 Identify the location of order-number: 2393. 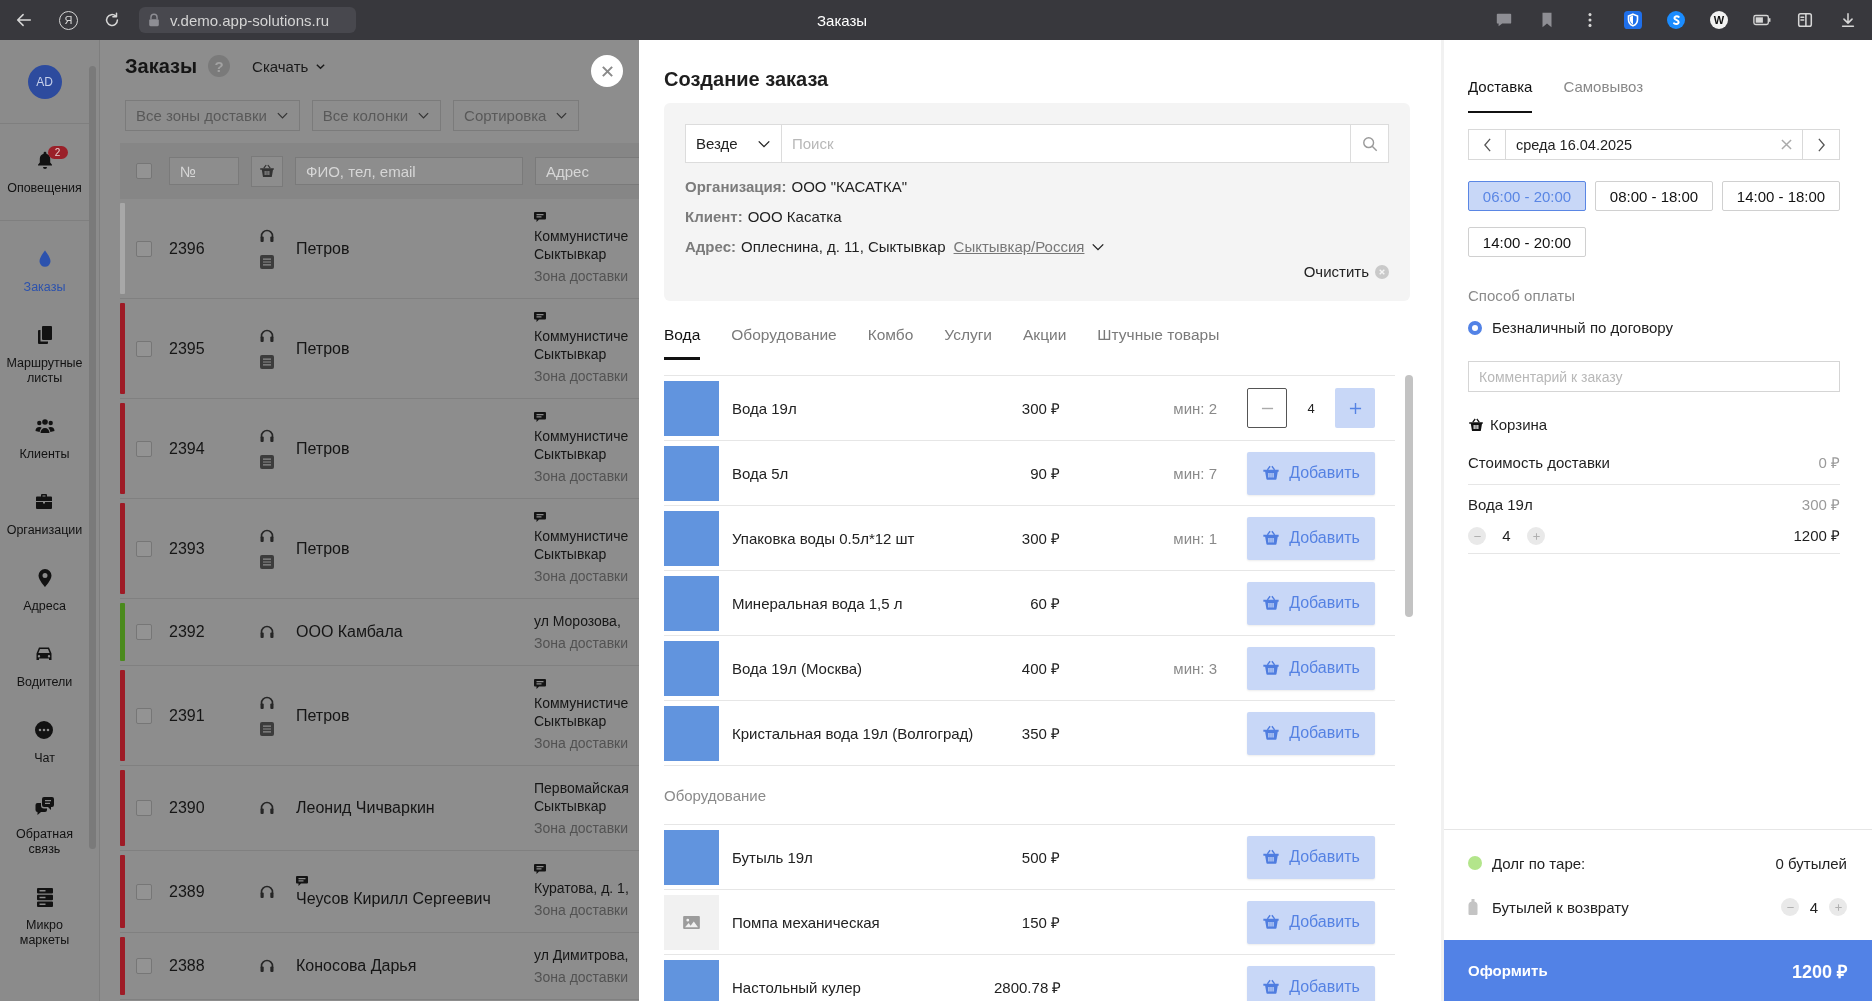
(187, 548).